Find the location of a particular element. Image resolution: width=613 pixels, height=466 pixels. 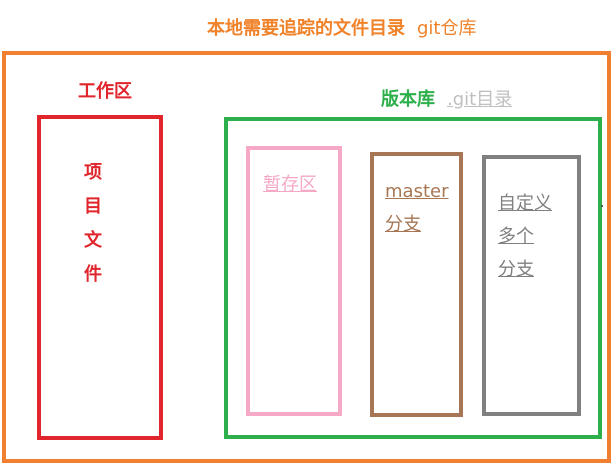

custom-branches-line: 分支 is located at coordinates (516, 269).